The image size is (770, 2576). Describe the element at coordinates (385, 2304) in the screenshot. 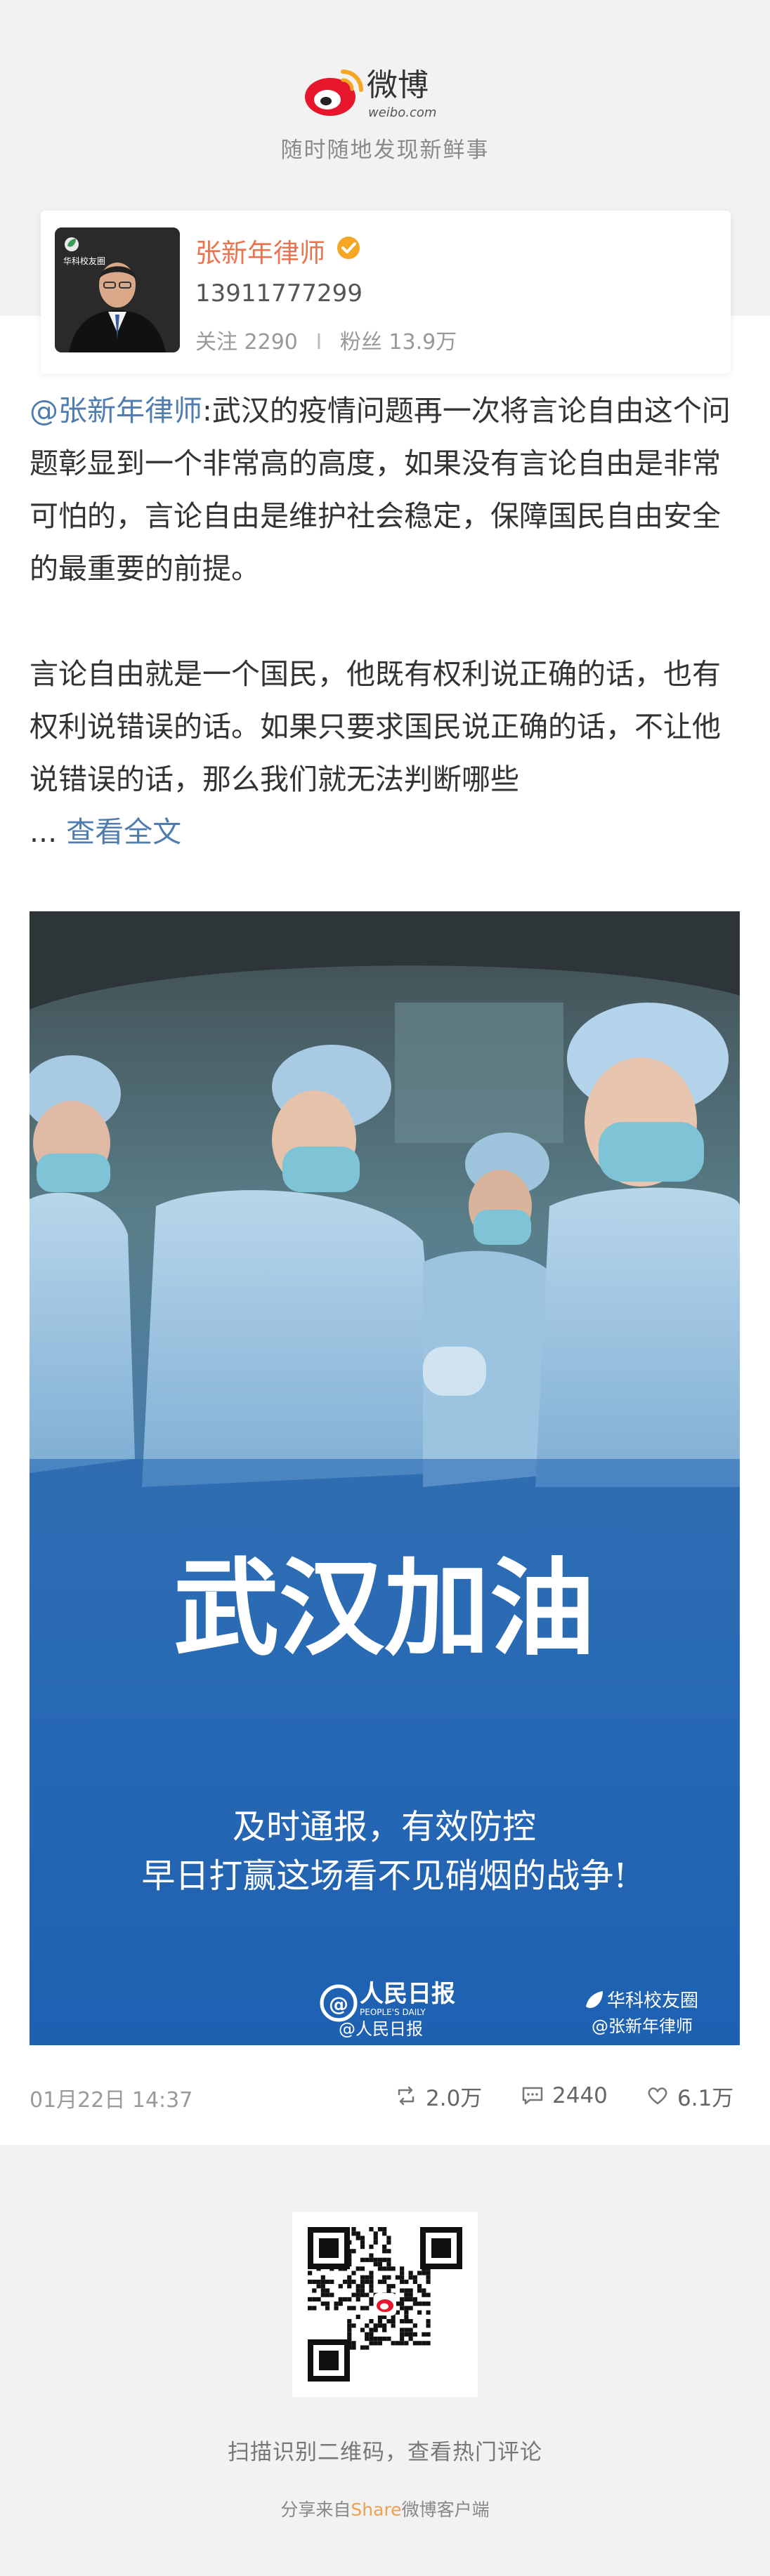

I see `qr-code` at that location.